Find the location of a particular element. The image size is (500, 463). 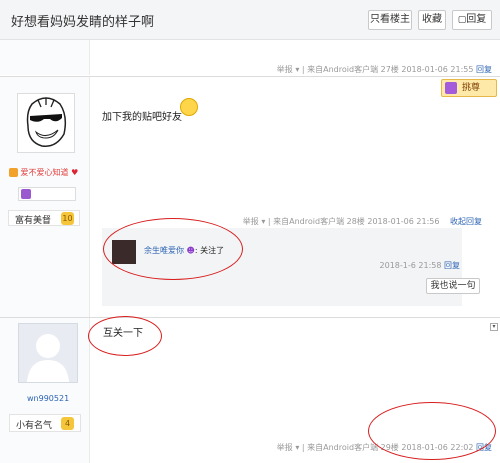

special-badge: 挑尊 is located at coordinates (469, 88).